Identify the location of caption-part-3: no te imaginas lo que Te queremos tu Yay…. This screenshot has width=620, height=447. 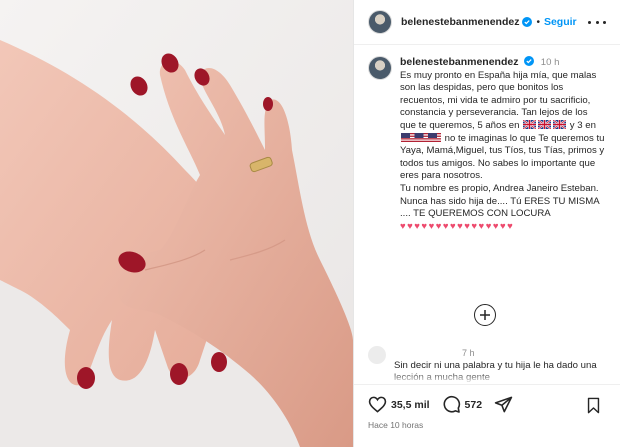
(502, 176).